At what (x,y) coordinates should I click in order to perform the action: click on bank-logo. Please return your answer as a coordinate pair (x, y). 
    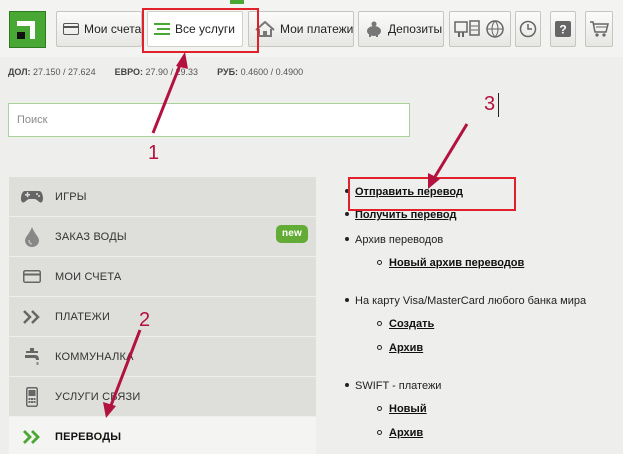
    Looking at the image, I should click on (27, 29).